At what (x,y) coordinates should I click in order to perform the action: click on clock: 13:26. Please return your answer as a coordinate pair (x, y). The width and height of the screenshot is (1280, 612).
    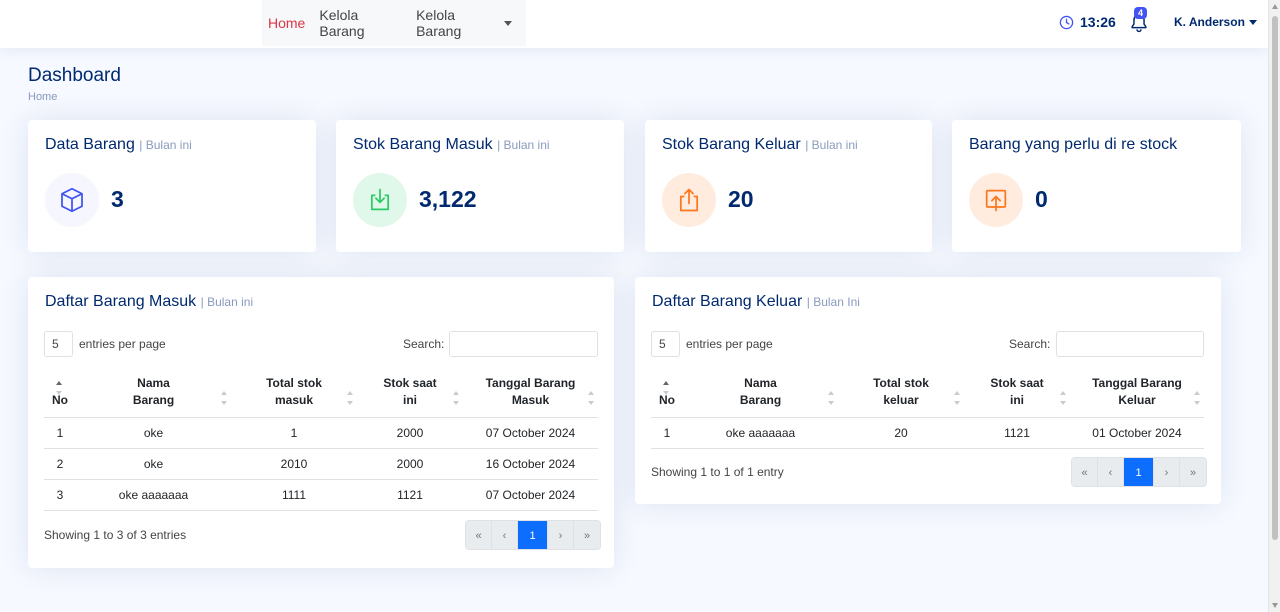
    Looking at the image, I should click on (1087, 22).